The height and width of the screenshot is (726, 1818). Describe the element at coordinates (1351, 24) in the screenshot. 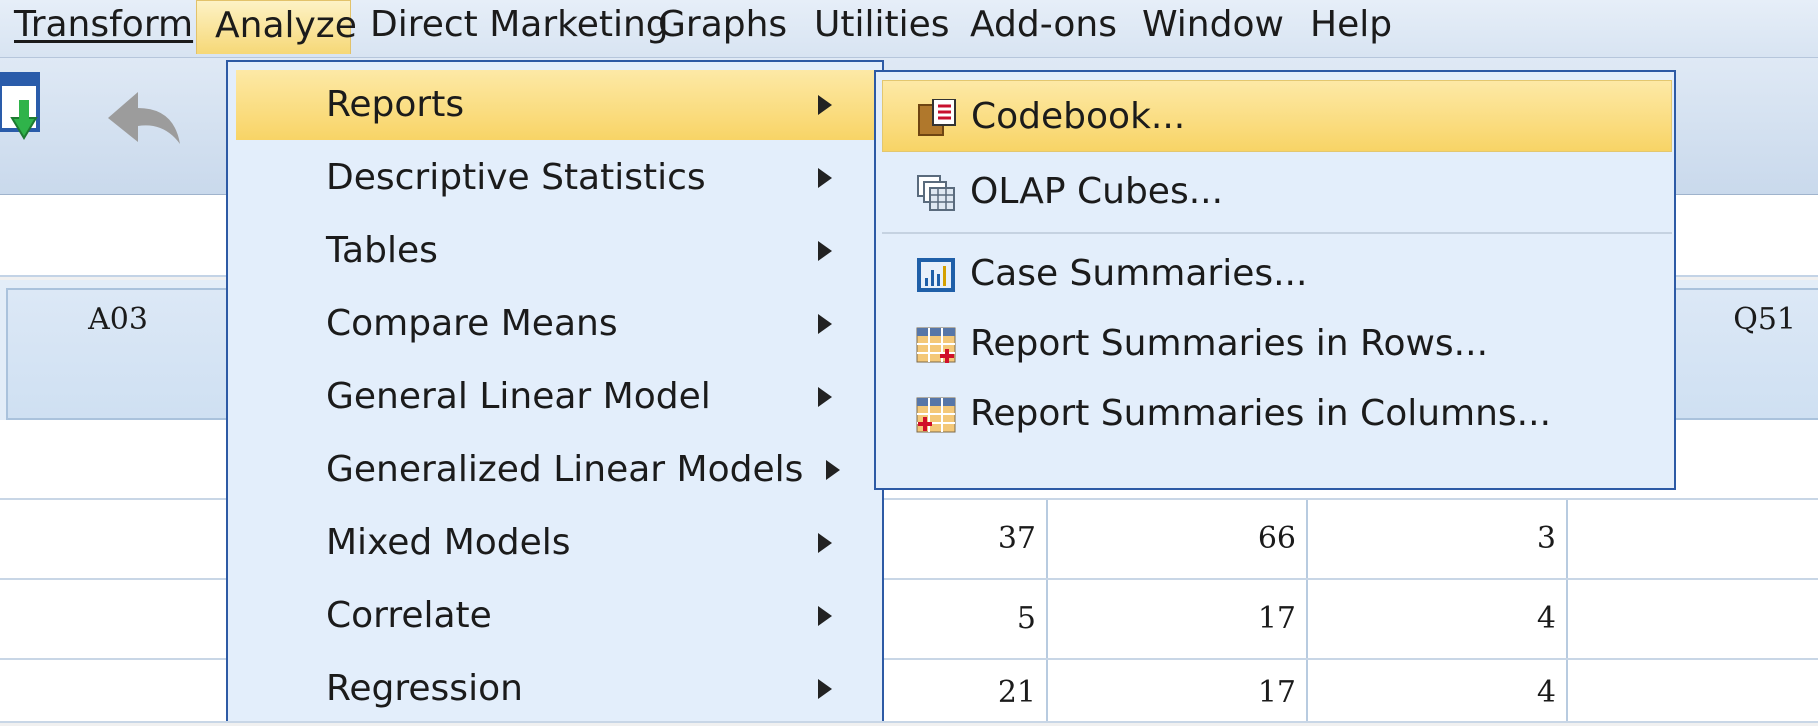

I see `menu-help-label: Help` at that location.